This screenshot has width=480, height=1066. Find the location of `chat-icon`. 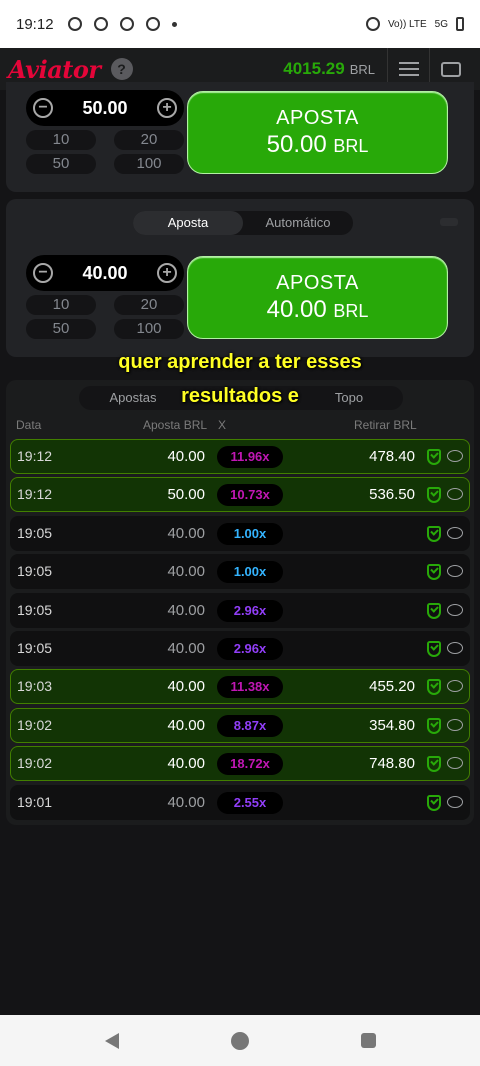

chat-icon is located at coordinates (451, 69).